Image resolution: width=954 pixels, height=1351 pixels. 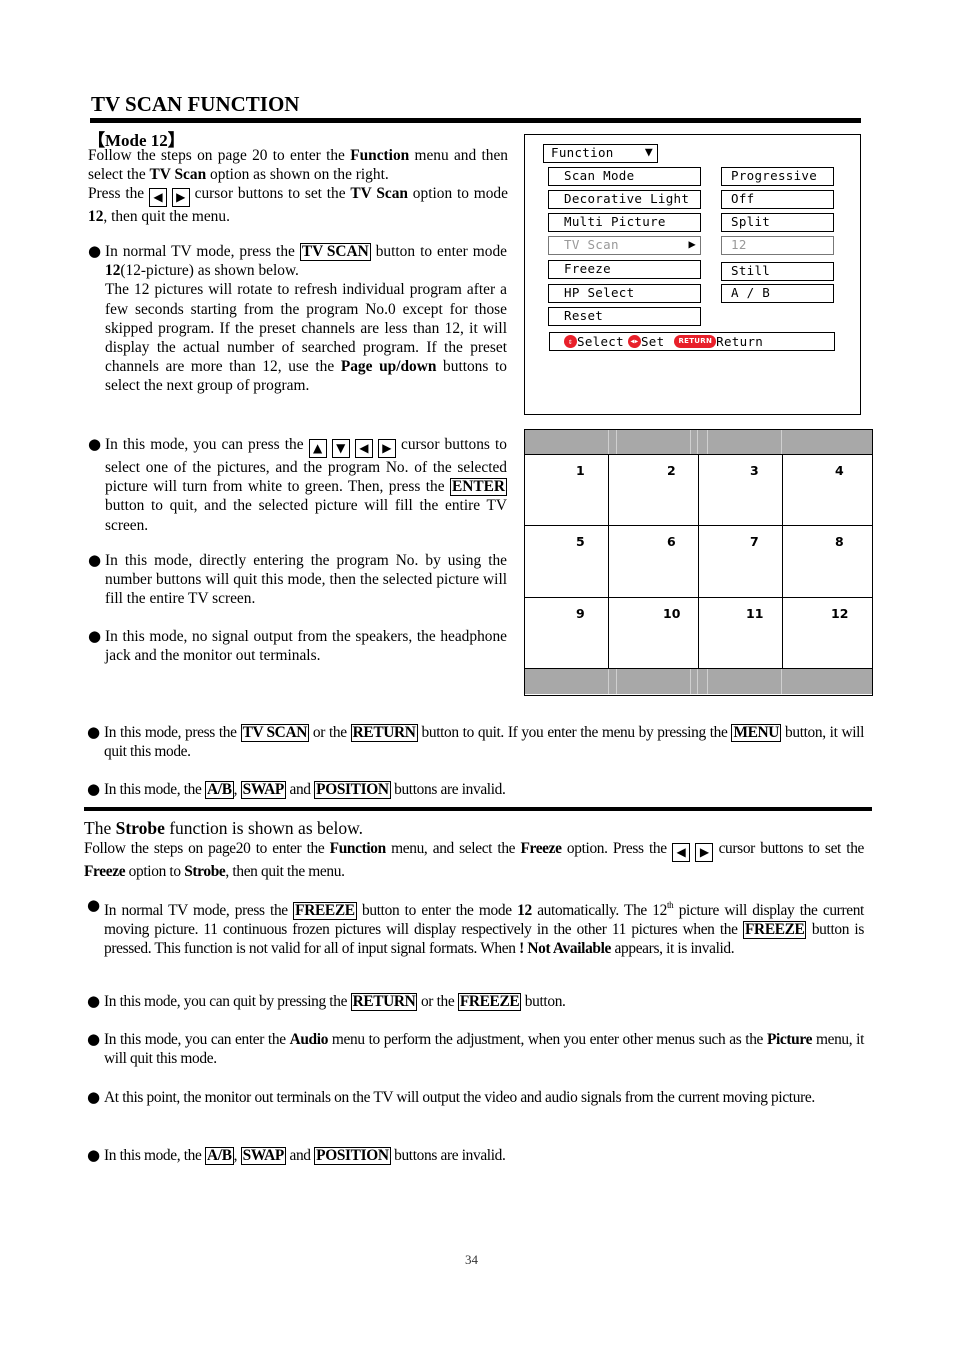 What do you see at coordinates (827, 562) in the screenshot?
I see `picture-cell-8: 8` at bounding box center [827, 562].